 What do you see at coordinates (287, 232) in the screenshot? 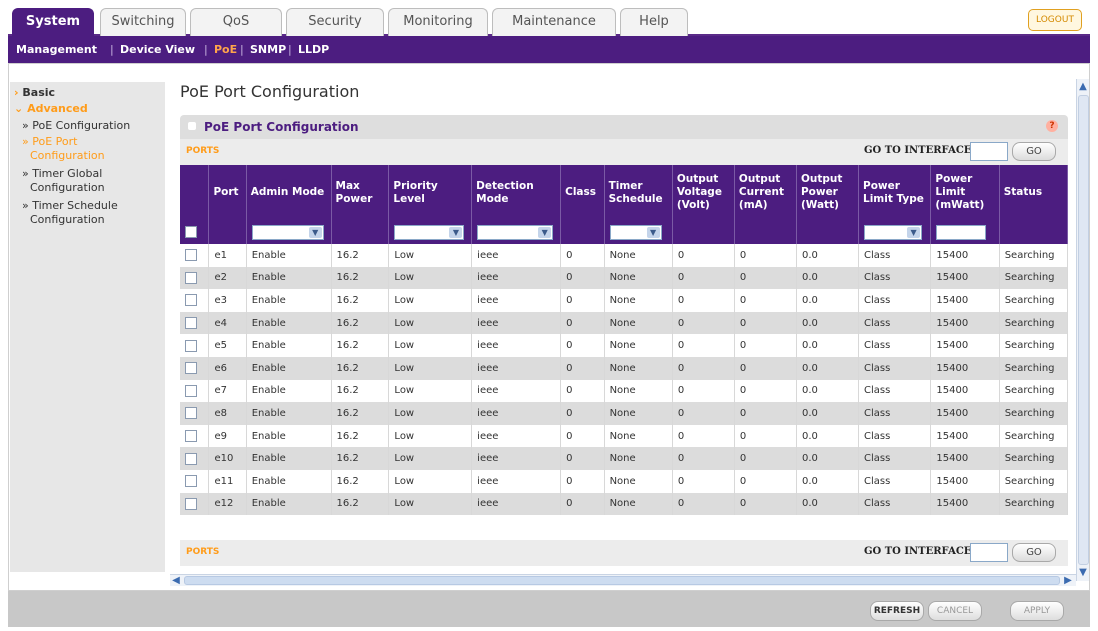
I see `admin-mode-select: ▼` at bounding box center [287, 232].